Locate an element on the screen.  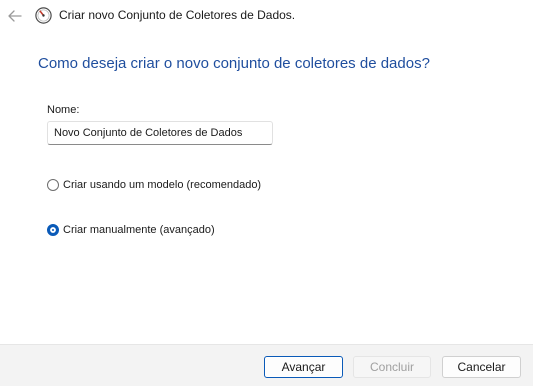
name-input is located at coordinates (160, 133).